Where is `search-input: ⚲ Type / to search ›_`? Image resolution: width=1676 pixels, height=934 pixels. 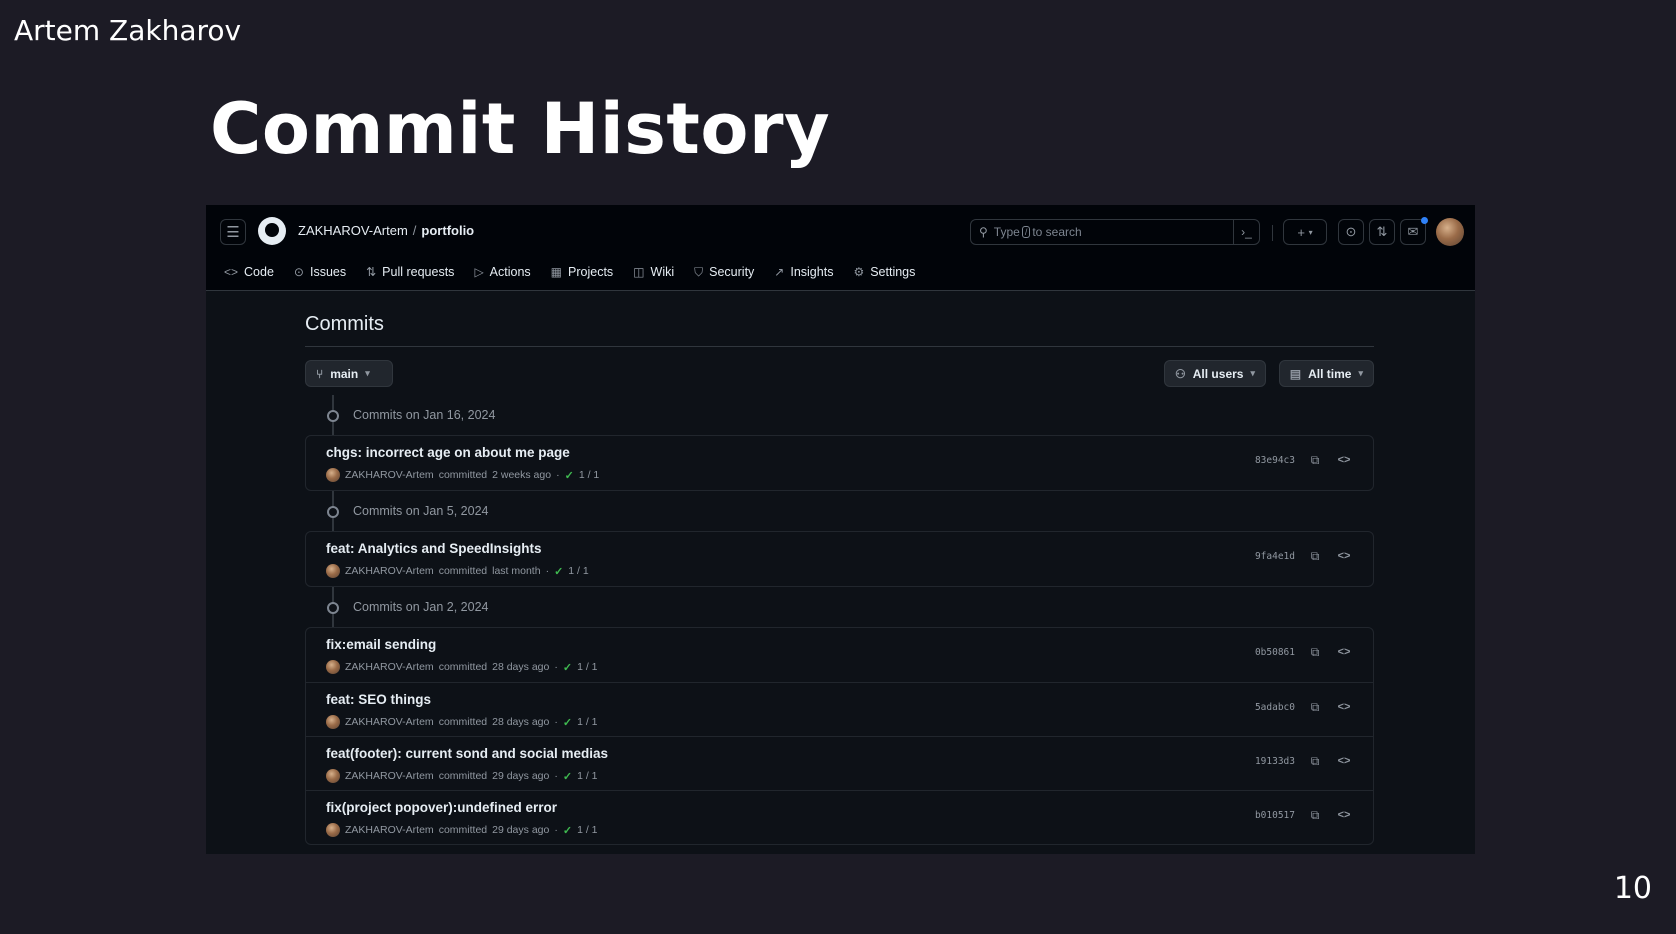 search-input: ⚲ Type / to search ›_ is located at coordinates (1115, 232).